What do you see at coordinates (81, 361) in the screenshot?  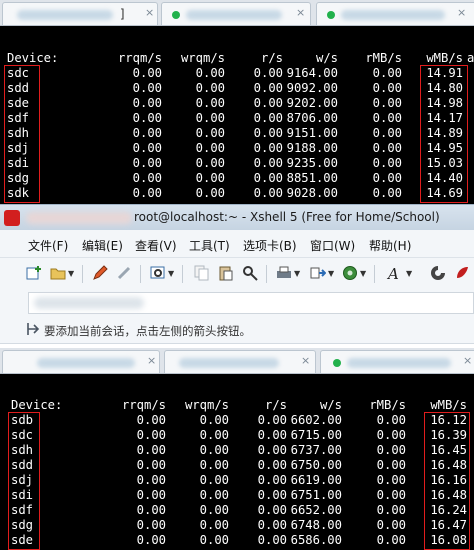 I see `bottom-tab-1: ×` at bounding box center [81, 361].